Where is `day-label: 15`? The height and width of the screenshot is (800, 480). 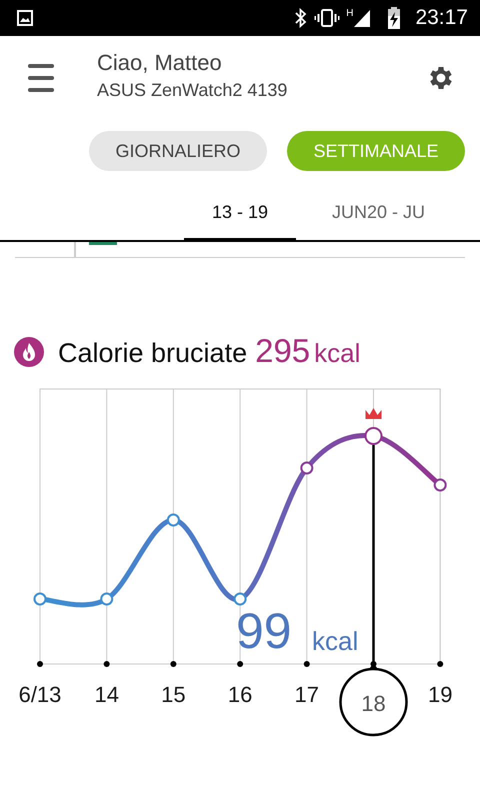 day-label: 15 is located at coordinates (173, 694).